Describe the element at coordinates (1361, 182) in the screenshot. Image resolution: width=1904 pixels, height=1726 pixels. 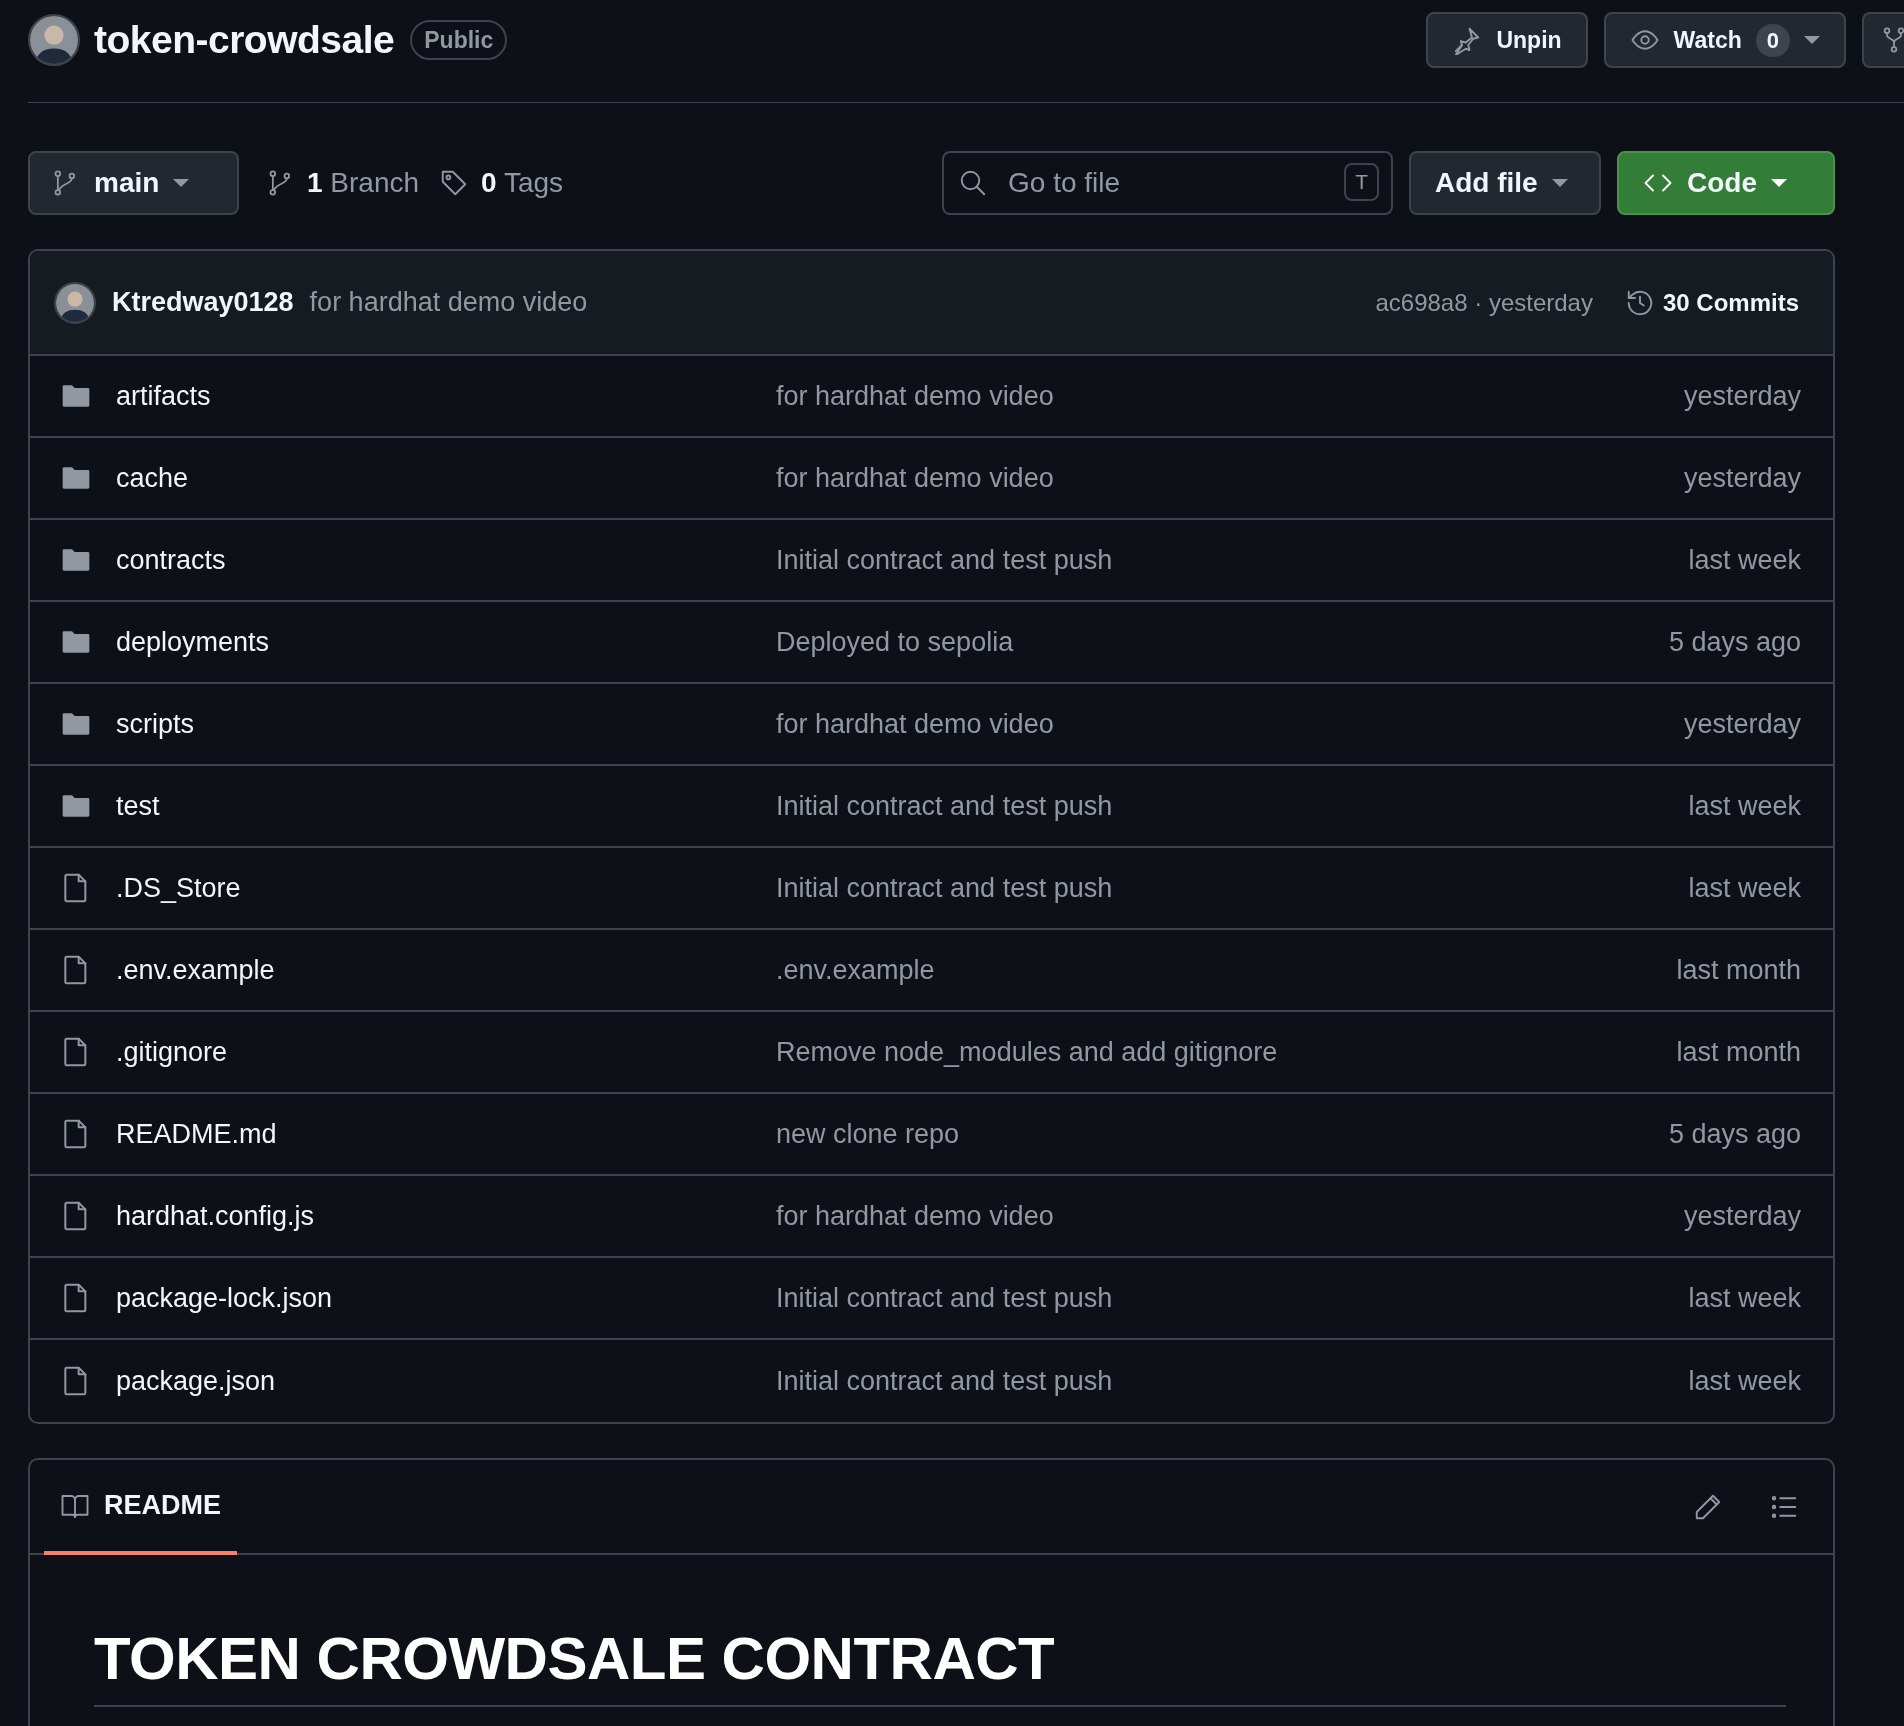
I see `shortcut-key: T` at that location.